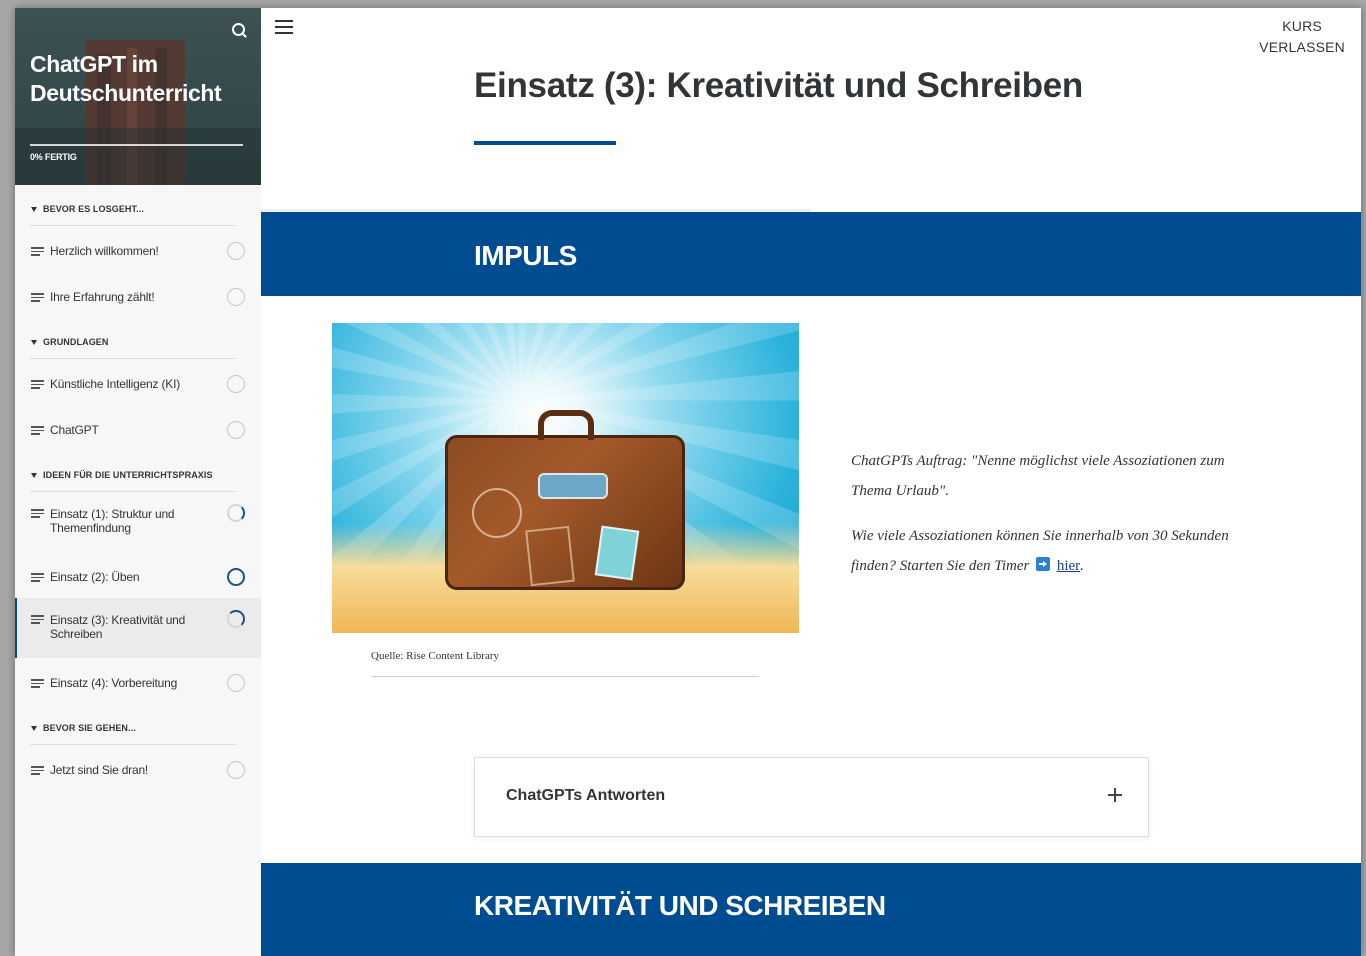 The height and width of the screenshot is (956, 1366). What do you see at coordinates (284, 27) in the screenshot?
I see `menu-icon` at bounding box center [284, 27].